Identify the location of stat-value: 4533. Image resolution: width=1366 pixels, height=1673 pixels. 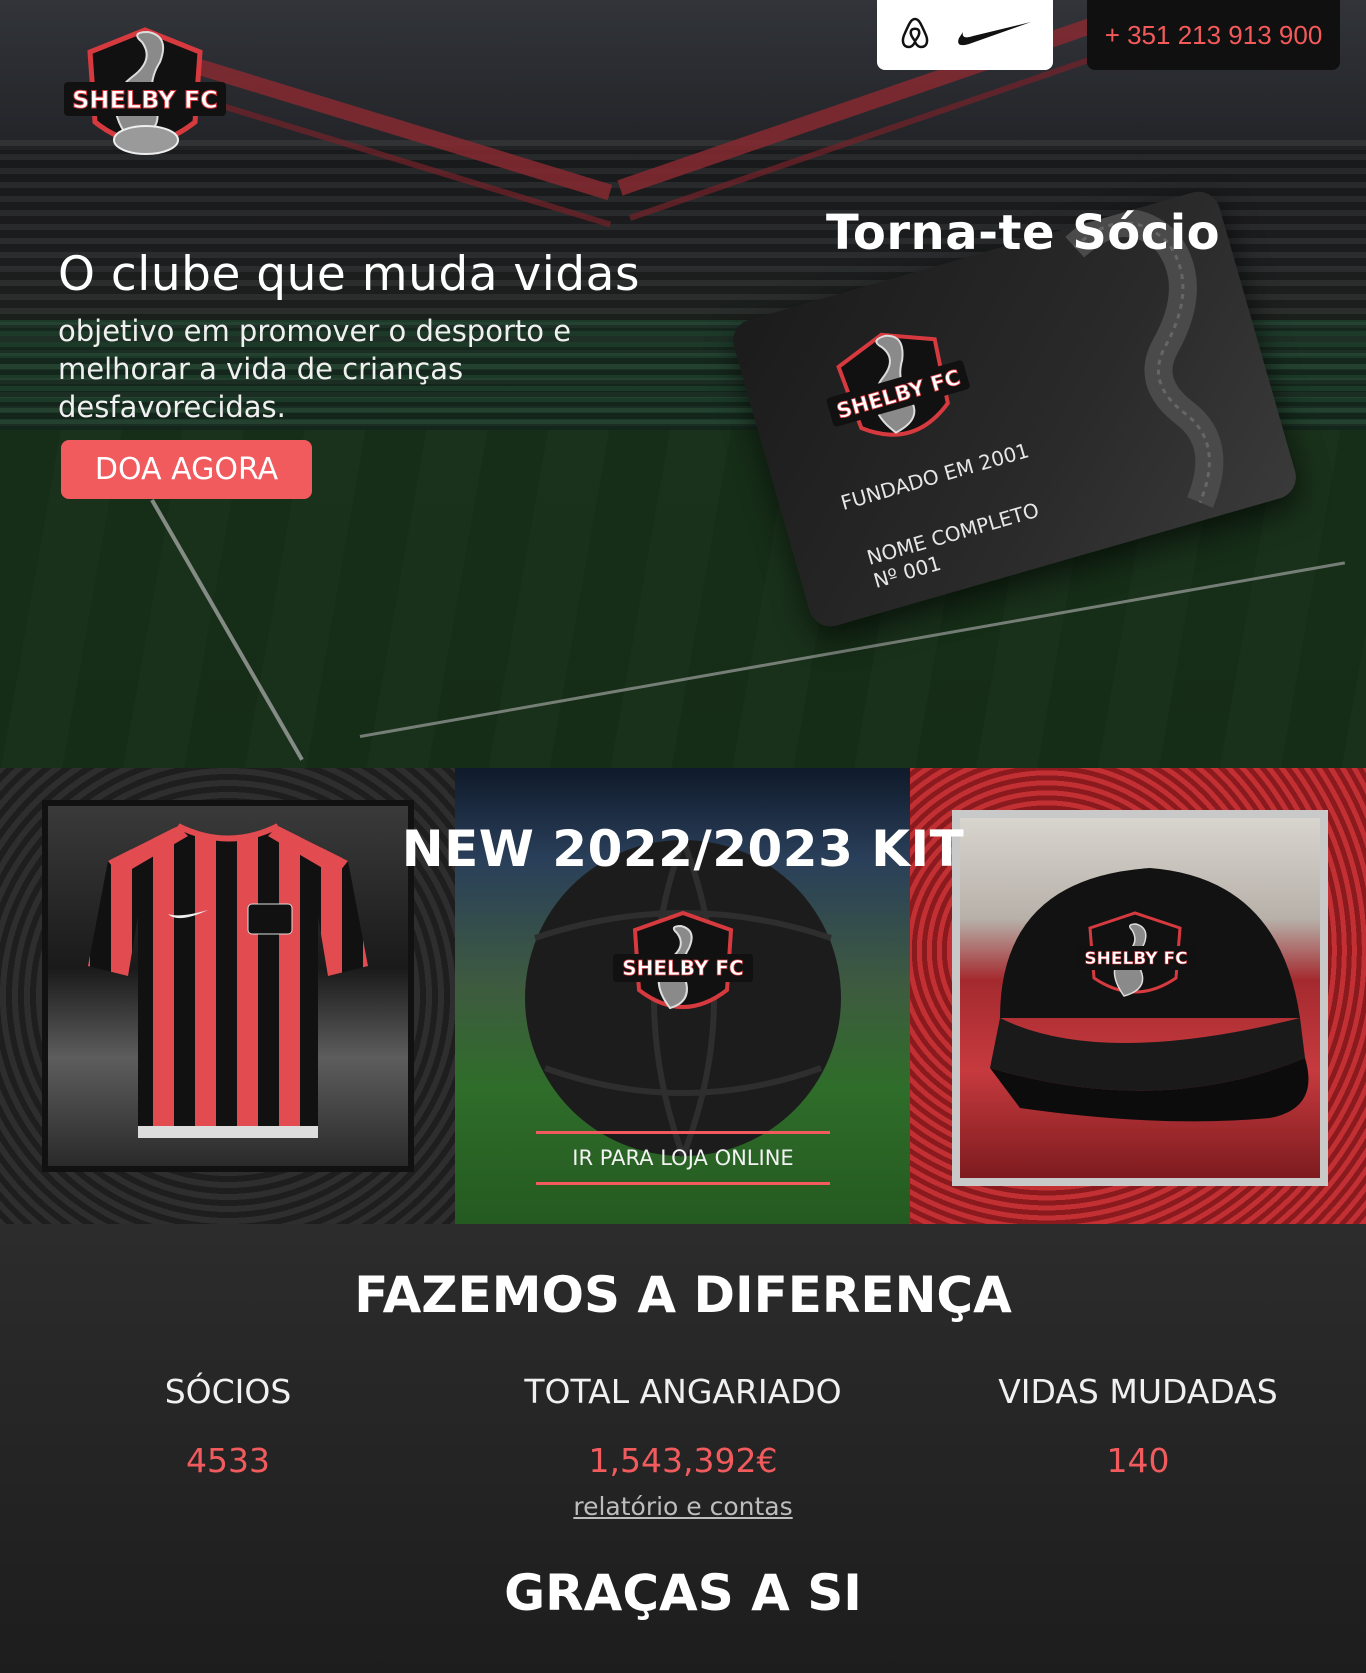
(228, 1460).